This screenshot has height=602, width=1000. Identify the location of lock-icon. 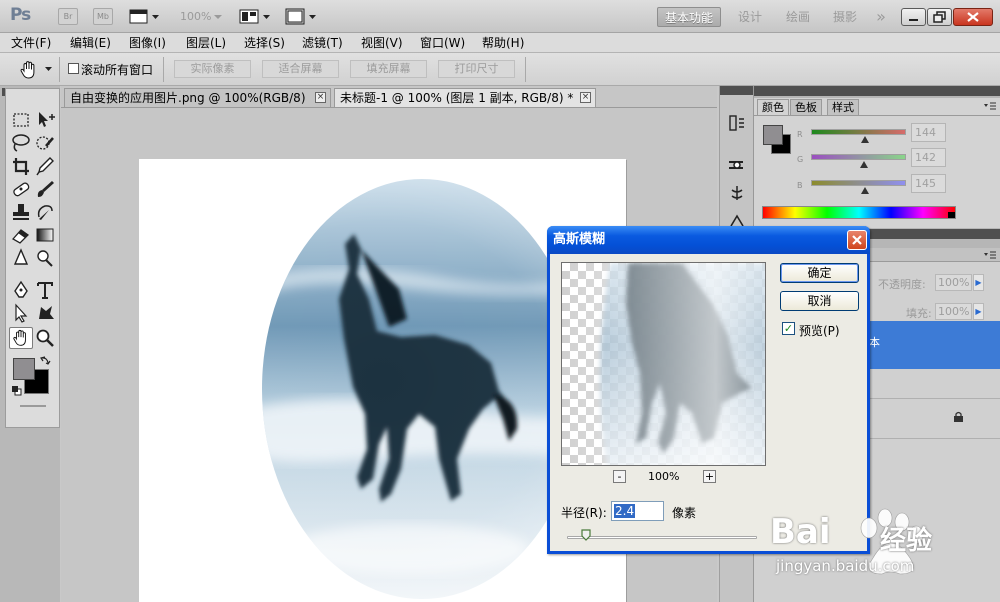
(958, 416).